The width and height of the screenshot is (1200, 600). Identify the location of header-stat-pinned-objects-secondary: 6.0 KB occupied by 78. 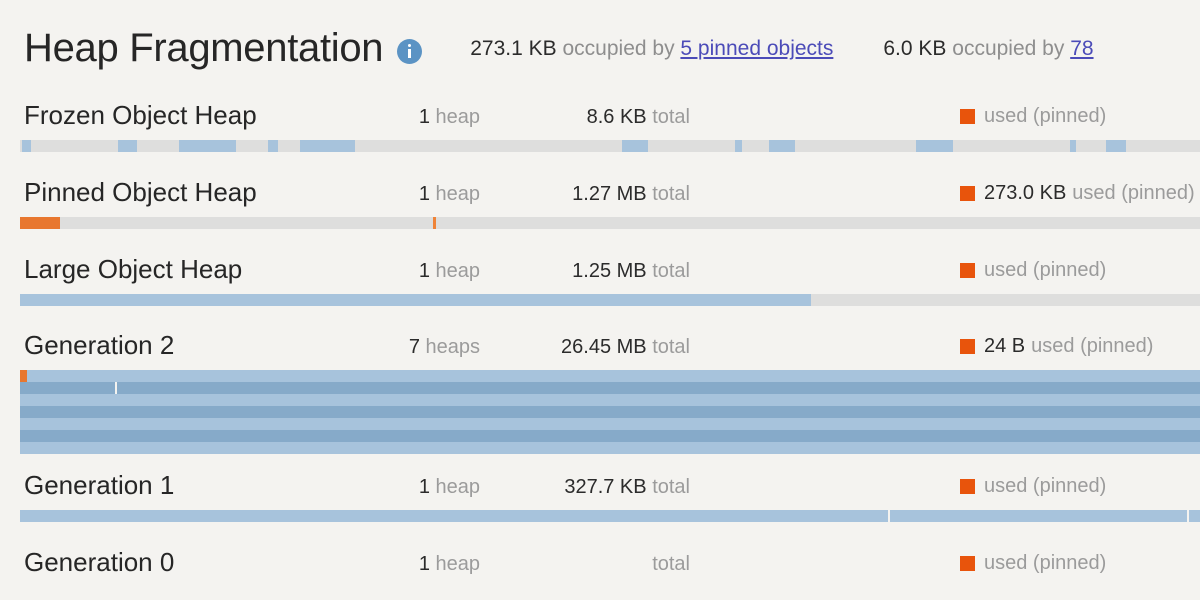
(988, 48).